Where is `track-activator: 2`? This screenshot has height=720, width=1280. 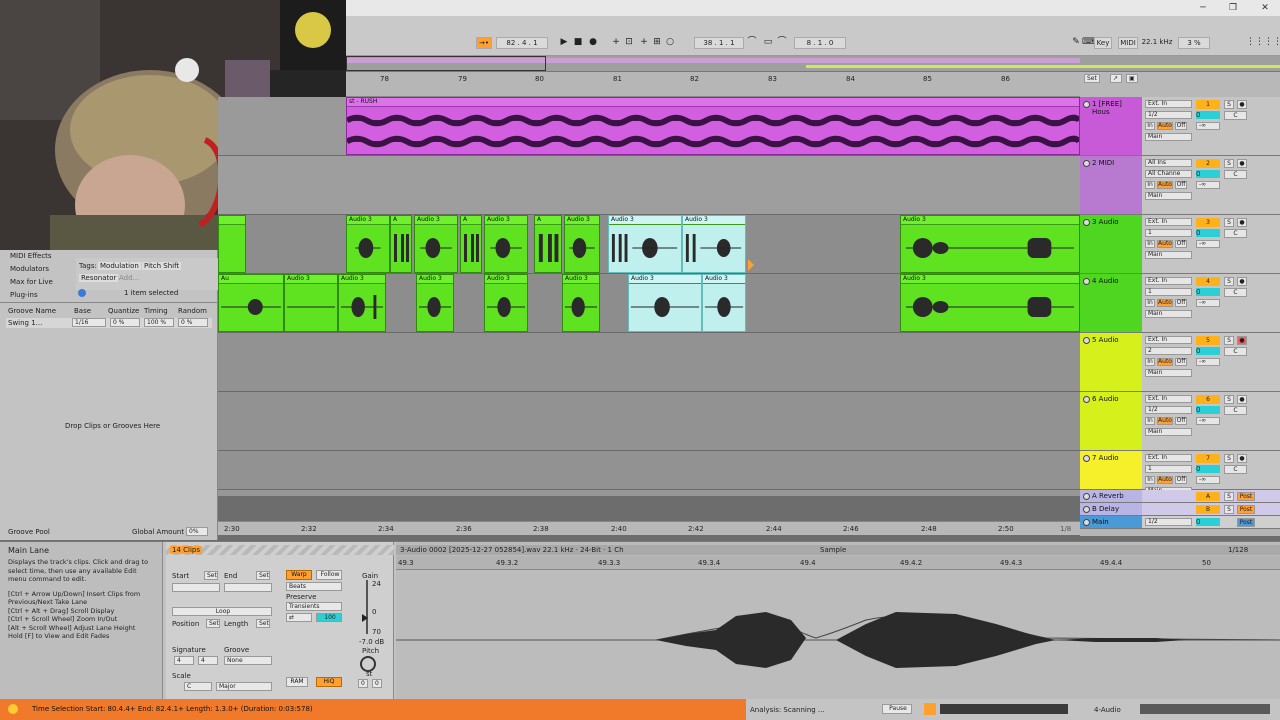
track-activator: 2 is located at coordinates (1208, 163).